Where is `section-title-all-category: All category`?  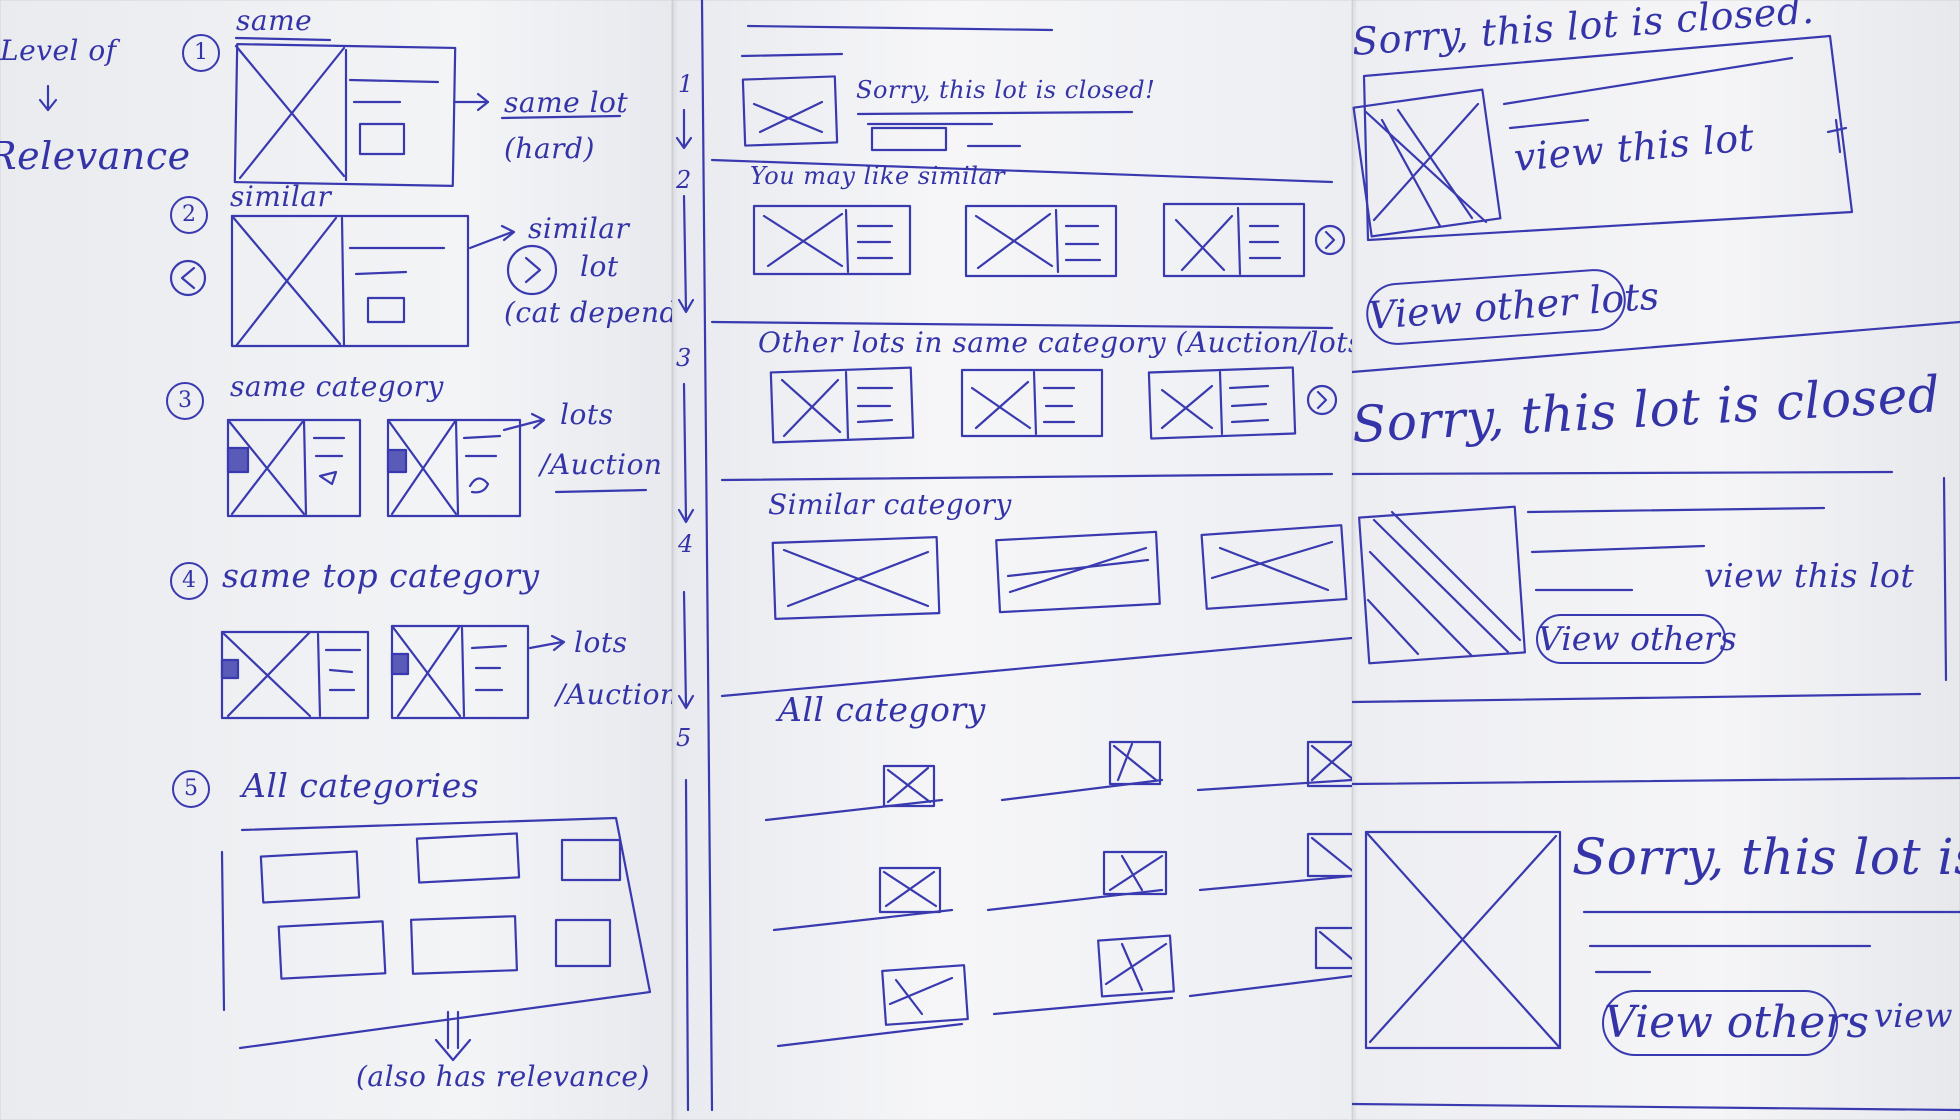
section-title-all-category: All category is located at coordinates (882, 709).